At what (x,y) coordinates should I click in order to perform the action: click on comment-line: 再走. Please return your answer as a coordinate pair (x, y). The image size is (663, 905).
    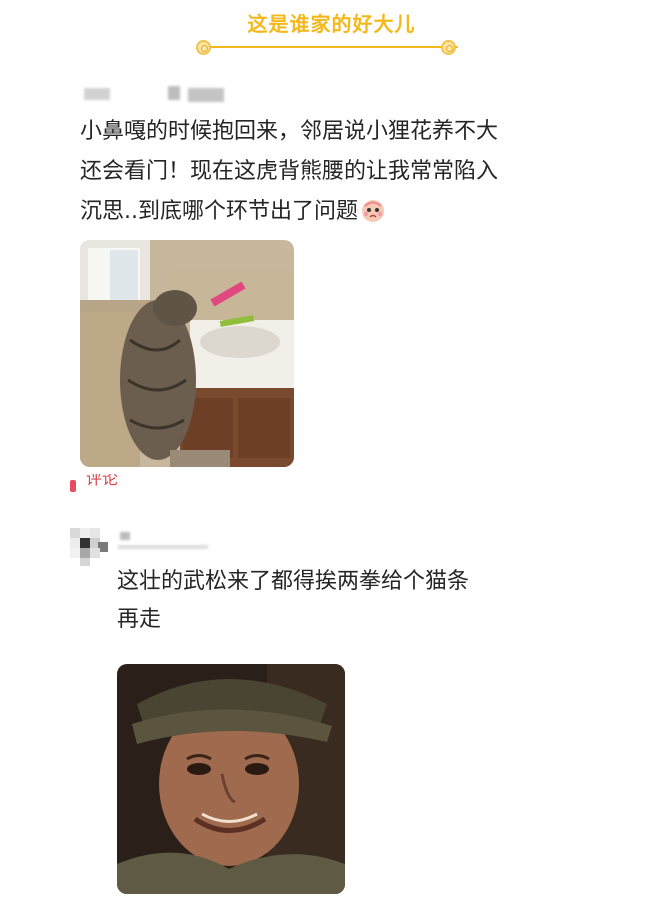
    Looking at the image, I should click on (139, 619).